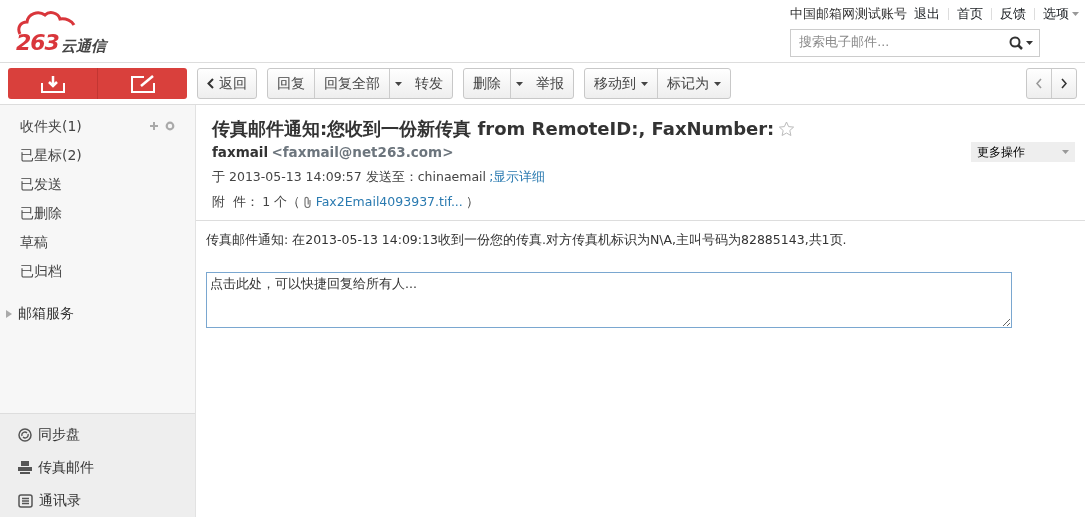 The width and height of the screenshot is (1085, 518). What do you see at coordinates (493, 129) in the screenshot?
I see `email-subject: 传真邮件通知:您收到一份新传真 from RemoteID:, FaxNumber:` at bounding box center [493, 129].